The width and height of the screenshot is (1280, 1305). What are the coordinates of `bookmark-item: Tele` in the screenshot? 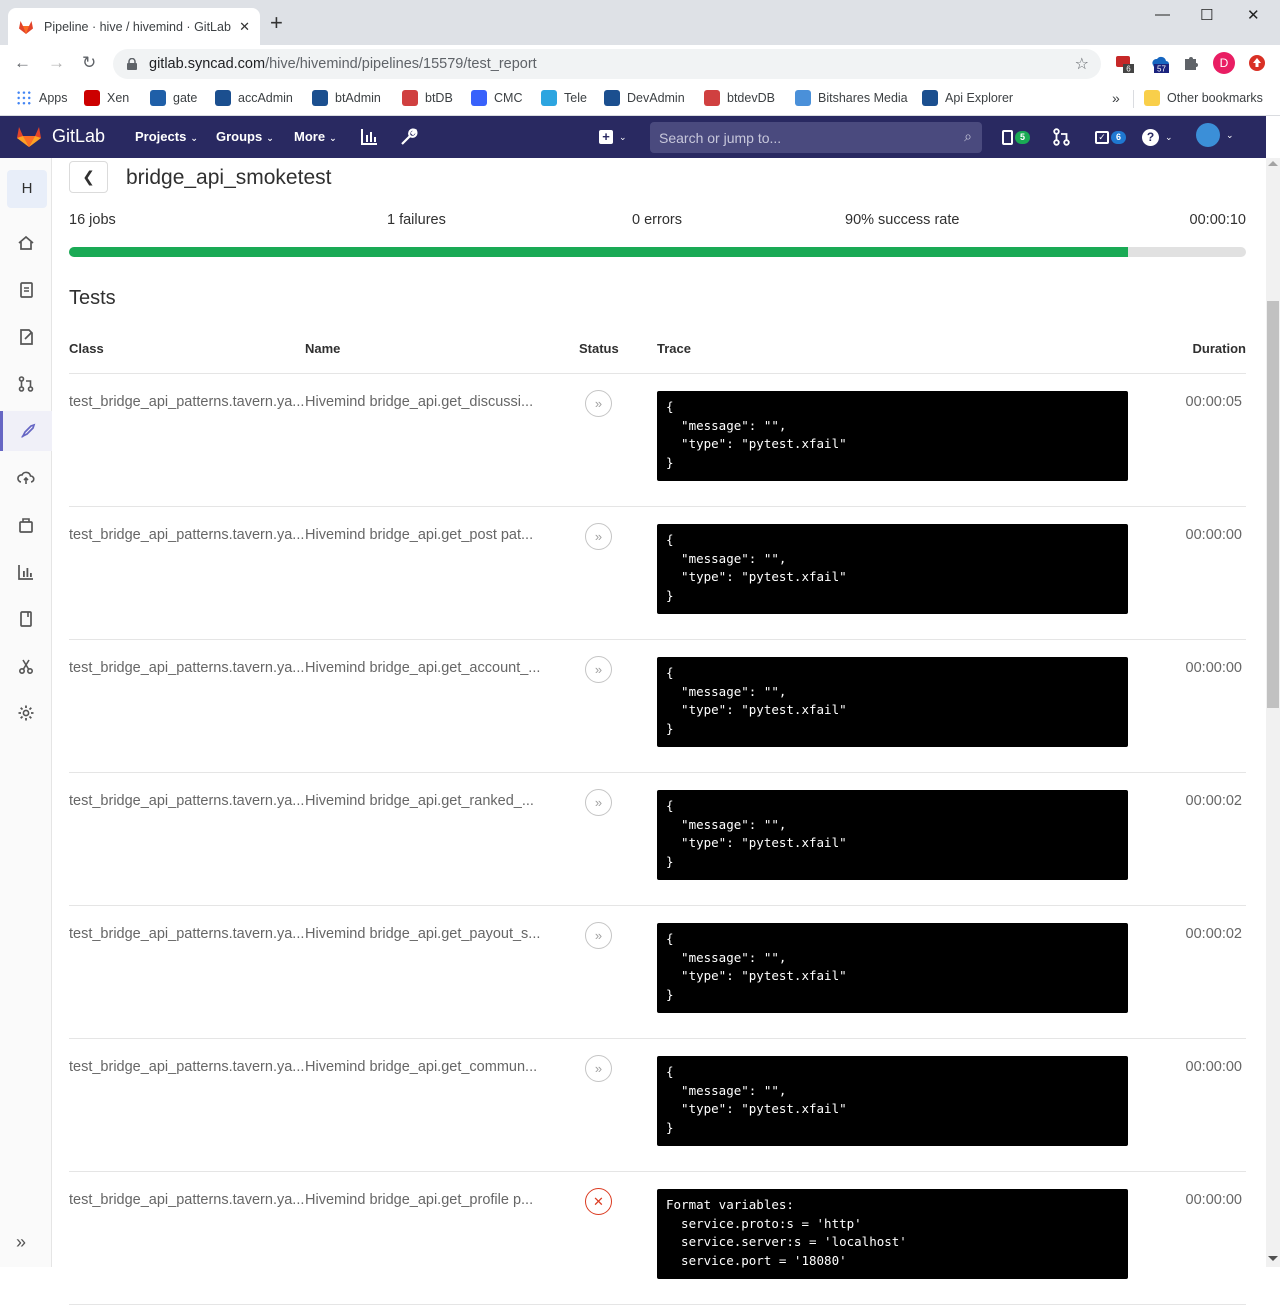 It's located at (564, 98).